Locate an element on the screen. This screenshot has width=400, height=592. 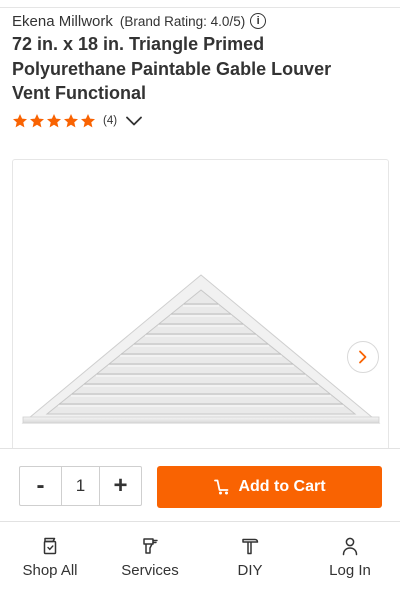
brand-rating: (Brand Rating: 4.0/5) is located at coordinates (182, 21).